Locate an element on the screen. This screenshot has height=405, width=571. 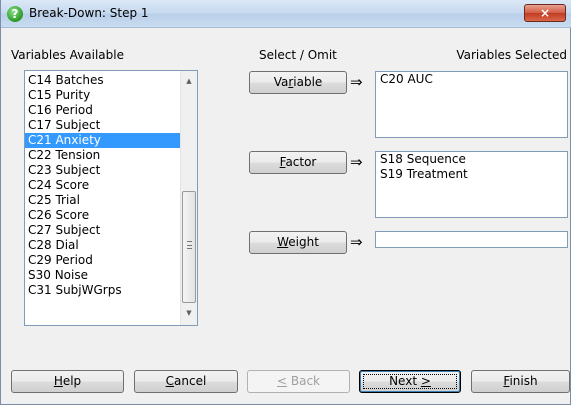
window-title: Break-Down: Step 1 is located at coordinates (89, 13).